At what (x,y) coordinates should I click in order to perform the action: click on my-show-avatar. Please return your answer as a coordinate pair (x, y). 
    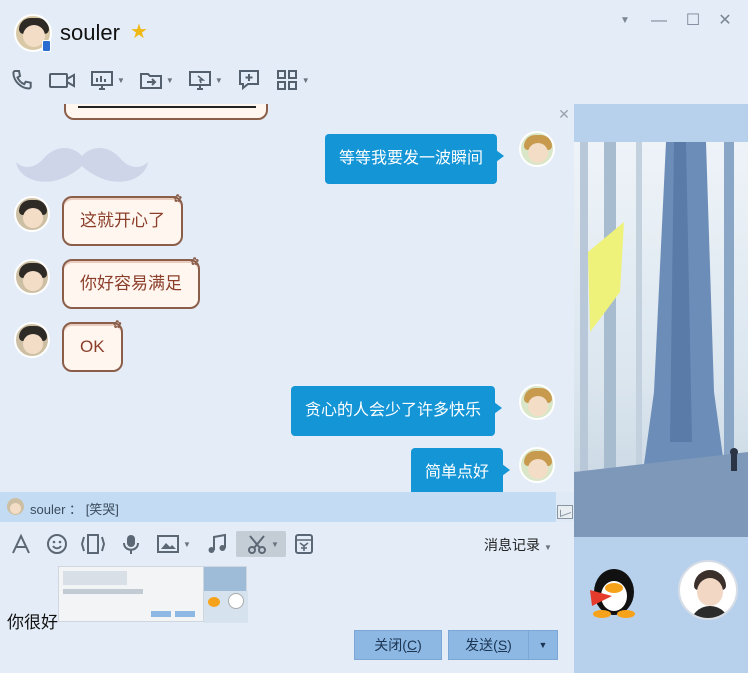
    Looking at the image, I should click on (708, 590).